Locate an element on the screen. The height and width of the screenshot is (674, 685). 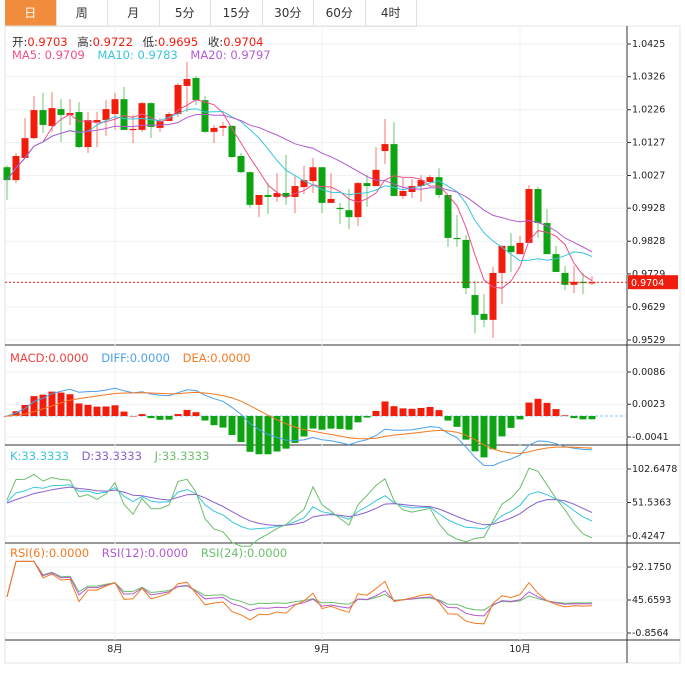
kdj_axis-tick-label: 0.4247 is located at coordinates (648, 536).